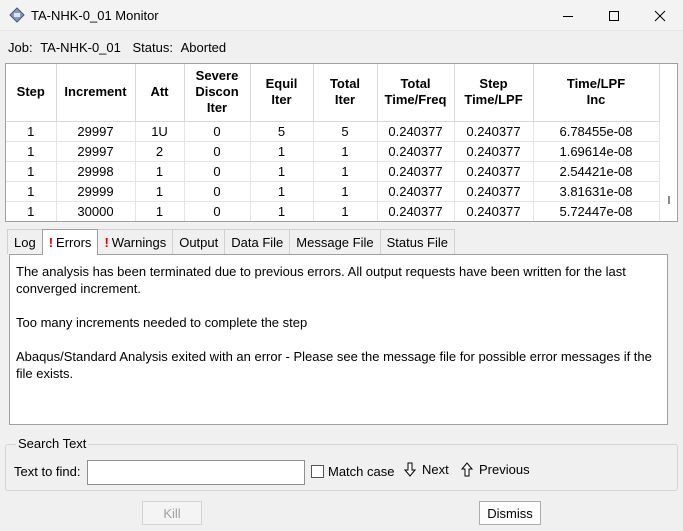  I want to click on tab-data-file: Data File, so click(257, 241).